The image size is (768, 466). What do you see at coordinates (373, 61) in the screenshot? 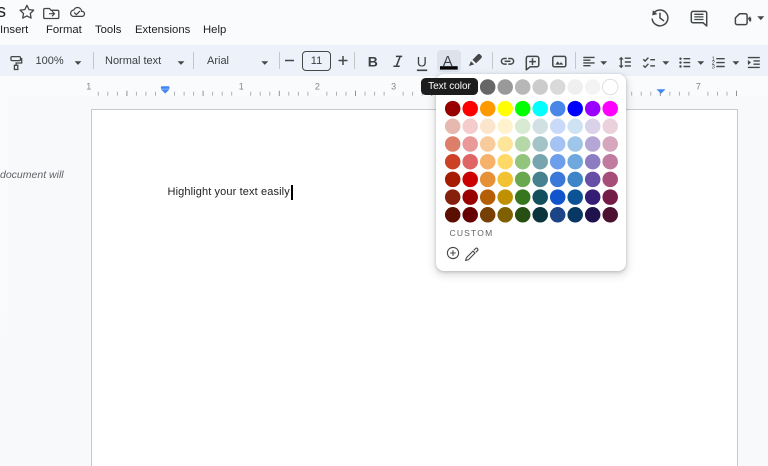
I see `svg-text: B` at bounding box center [373, 61].